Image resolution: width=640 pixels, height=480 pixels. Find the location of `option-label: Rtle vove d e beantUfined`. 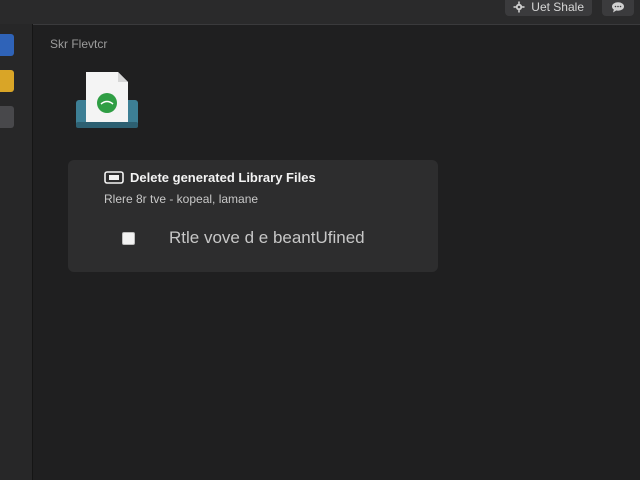

option-label: Rtle vove d e beantUfined is located at coordinates (267, 237).